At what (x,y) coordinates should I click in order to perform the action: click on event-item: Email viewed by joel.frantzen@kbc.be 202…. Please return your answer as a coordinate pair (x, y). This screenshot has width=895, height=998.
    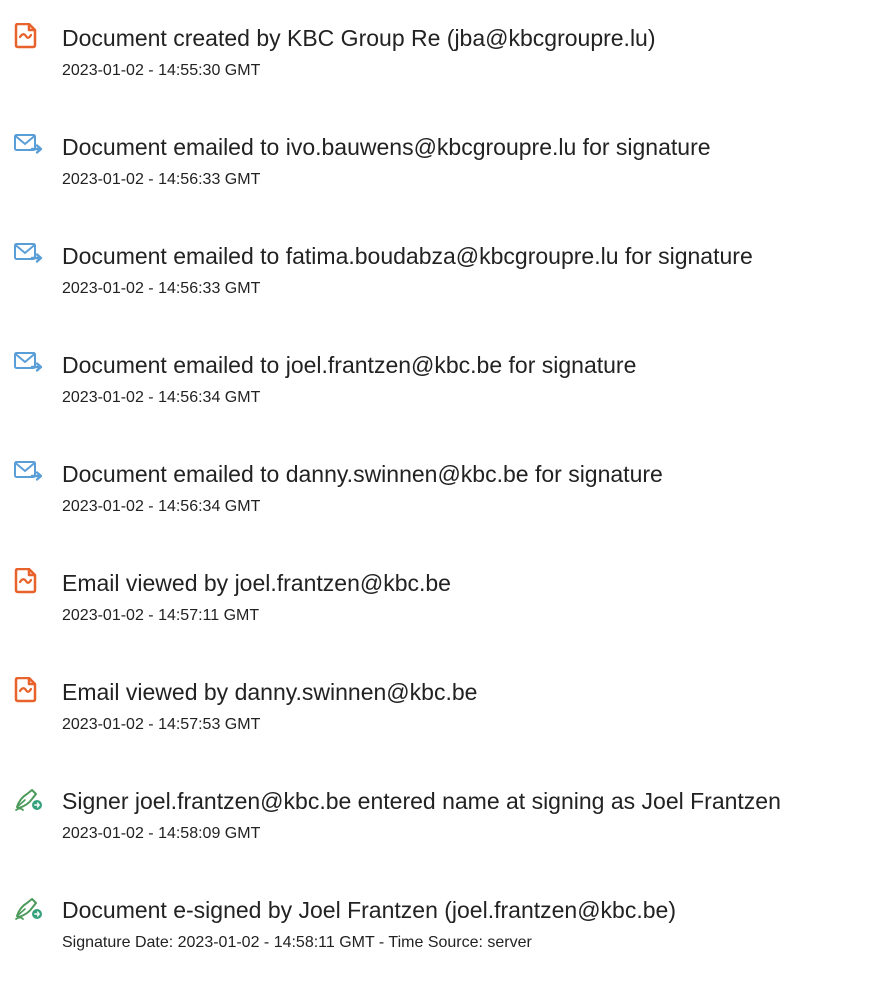
    Looking at the image, I should click on (447, 618).